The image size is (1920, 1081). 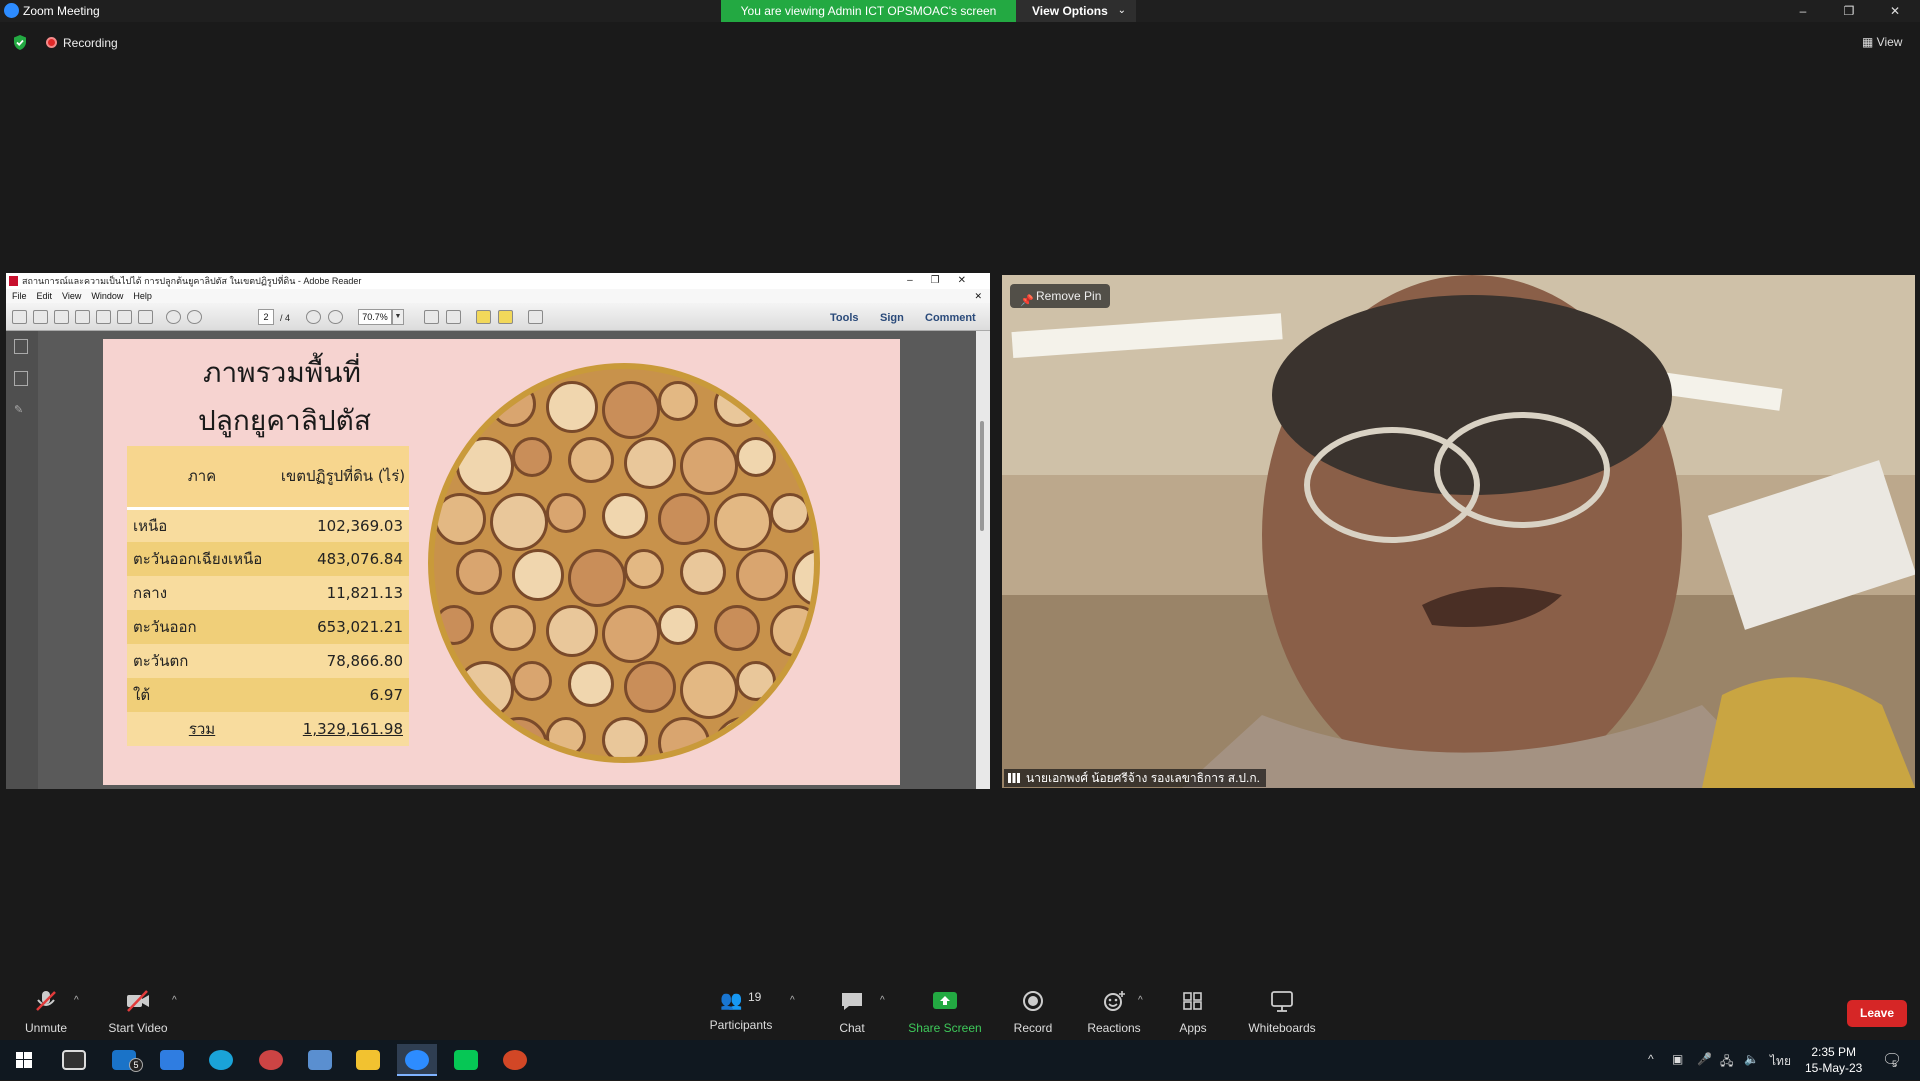 What do you see at coordinates (1121, 10) in the screenshot?
I see `chevron-down-icon: ⌄` at bounding box center [1121, 10].